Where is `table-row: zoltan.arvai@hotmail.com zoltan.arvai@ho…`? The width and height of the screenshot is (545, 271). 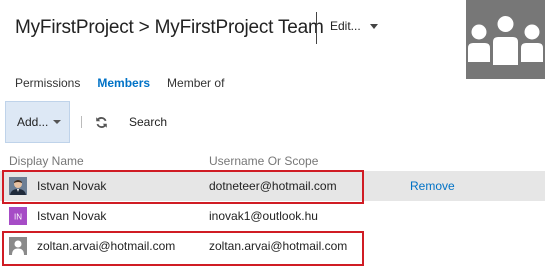 table-row: zoltan.arvai@hotmail.com zoltan.arvai@ho… is located at coordinates (272, 246).